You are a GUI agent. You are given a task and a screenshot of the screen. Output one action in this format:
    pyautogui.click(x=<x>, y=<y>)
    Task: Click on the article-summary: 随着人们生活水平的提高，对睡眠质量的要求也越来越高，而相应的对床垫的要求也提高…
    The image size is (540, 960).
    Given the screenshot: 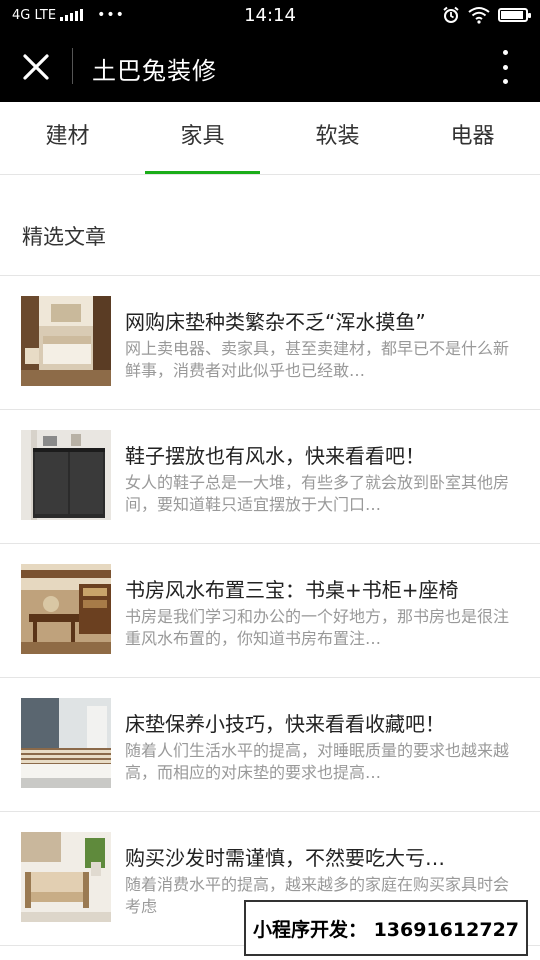 What is the action you would take?
    pyautogui.click(x=317, y=761)
    